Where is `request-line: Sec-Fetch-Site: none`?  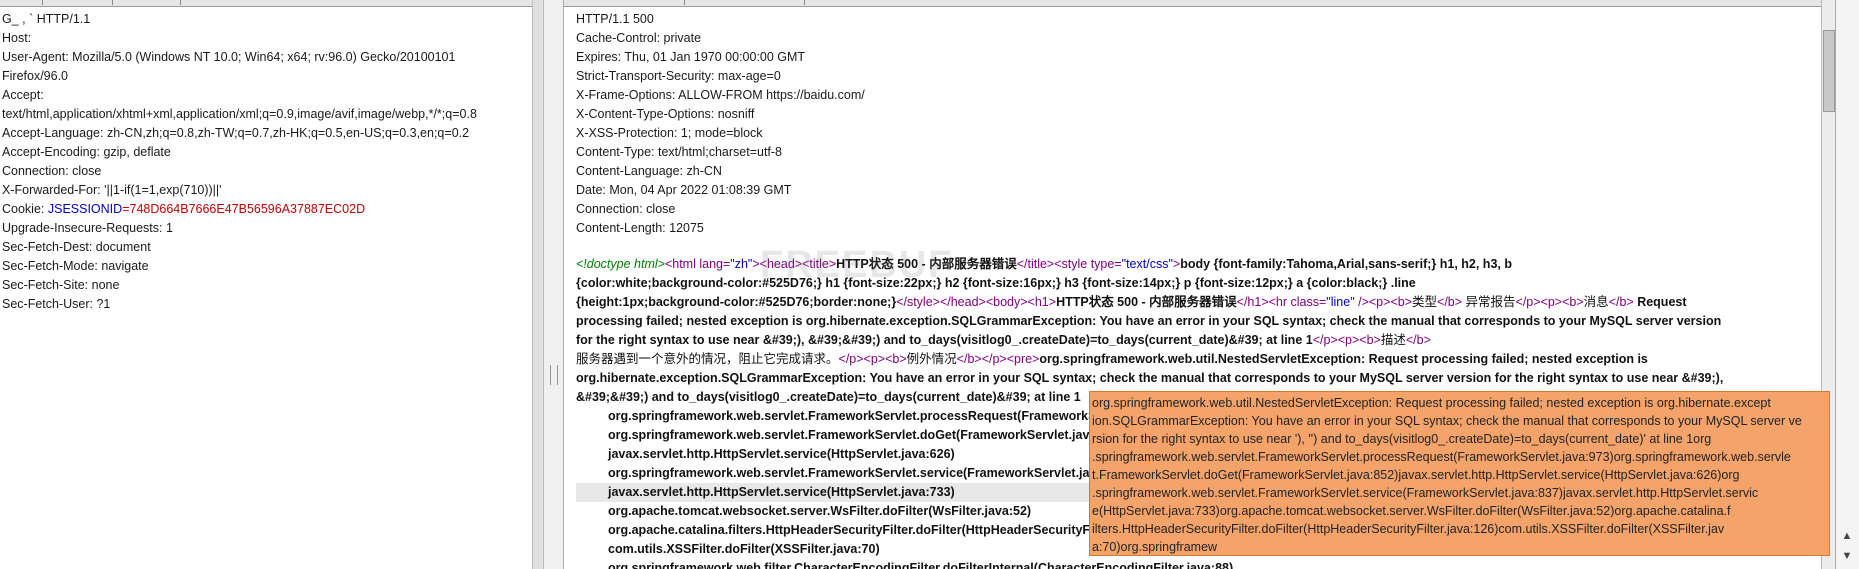
request-line: Sec-Fetch-Site: none is located at coordinates (61, 285).